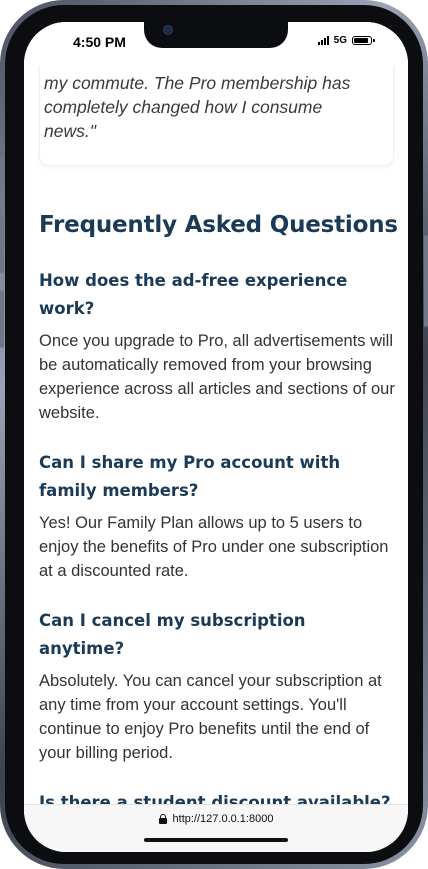 The image size is (428, 869). I want to click on faq-question: How does the ad-free experience work?, so click(193, 294).